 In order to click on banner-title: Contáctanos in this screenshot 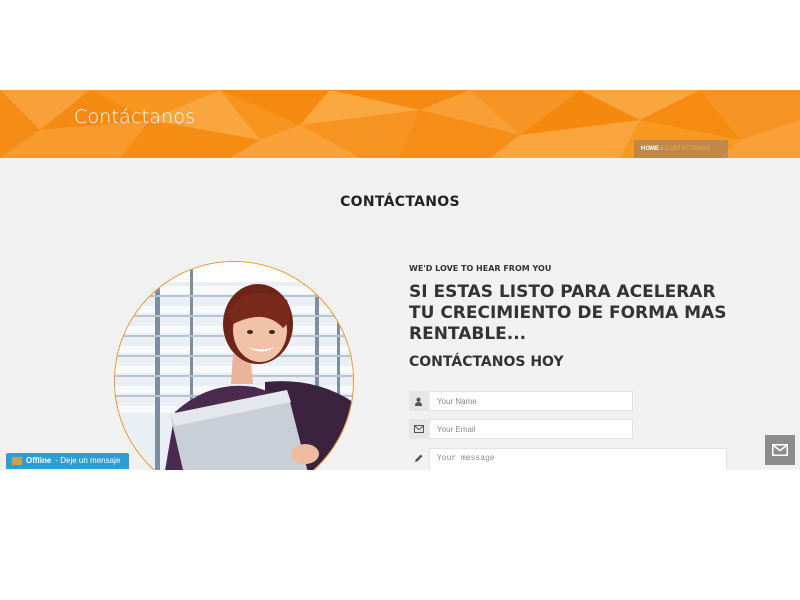, I will do `click(135, 117)`.